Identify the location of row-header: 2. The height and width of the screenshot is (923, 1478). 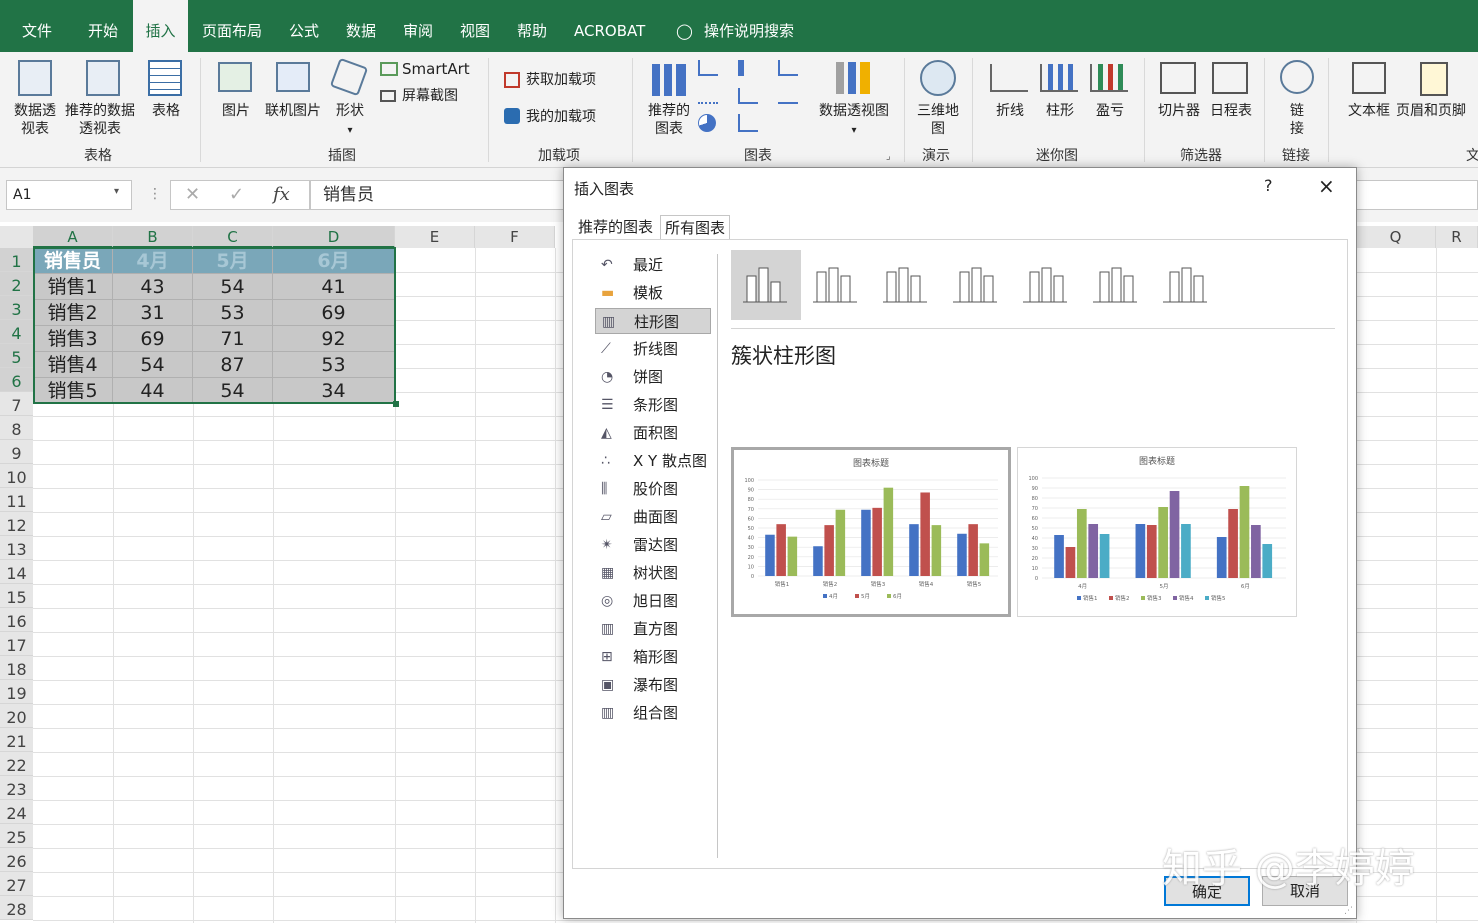
(16, 284).